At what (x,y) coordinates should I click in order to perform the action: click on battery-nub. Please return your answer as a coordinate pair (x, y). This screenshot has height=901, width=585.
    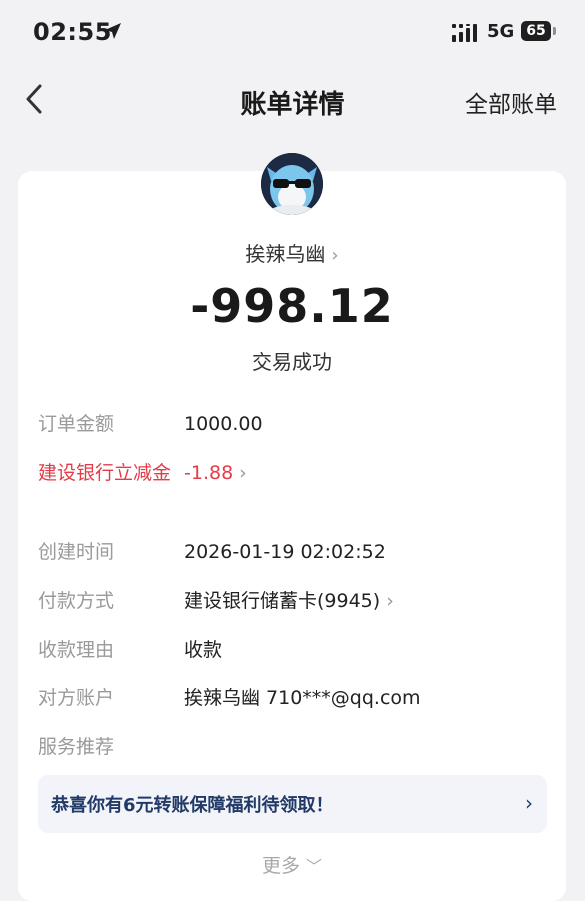
    Looking at the image, I should click on (554, 31).